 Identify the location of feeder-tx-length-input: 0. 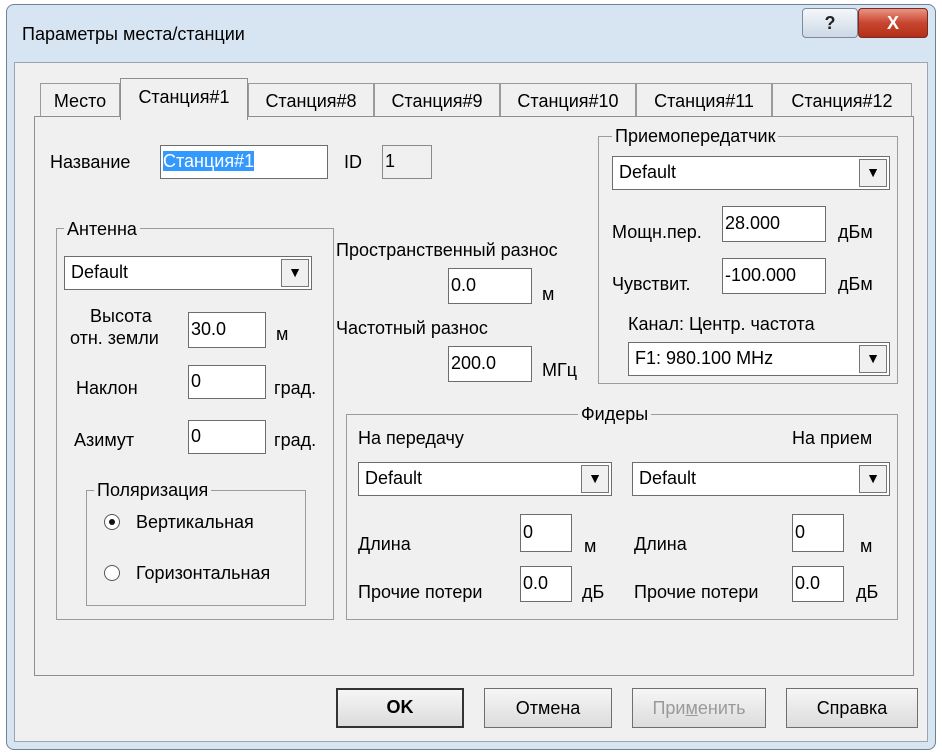
(546, 533).